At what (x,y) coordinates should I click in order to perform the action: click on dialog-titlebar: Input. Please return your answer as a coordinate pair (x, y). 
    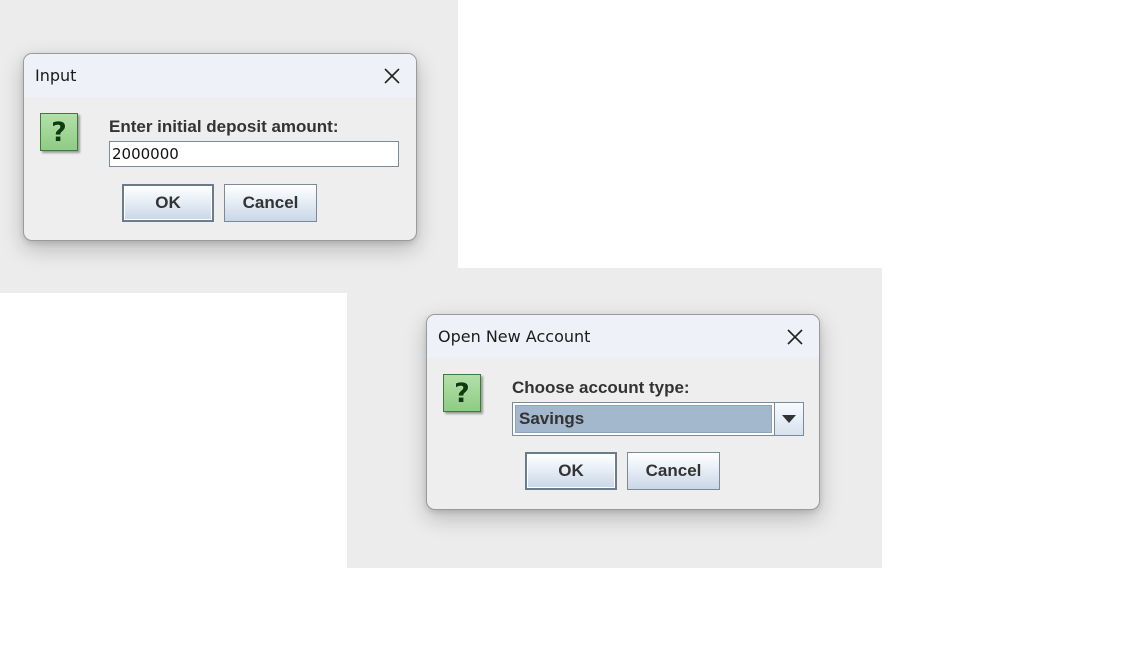
    Looking at the image, I should click on (220, 75).